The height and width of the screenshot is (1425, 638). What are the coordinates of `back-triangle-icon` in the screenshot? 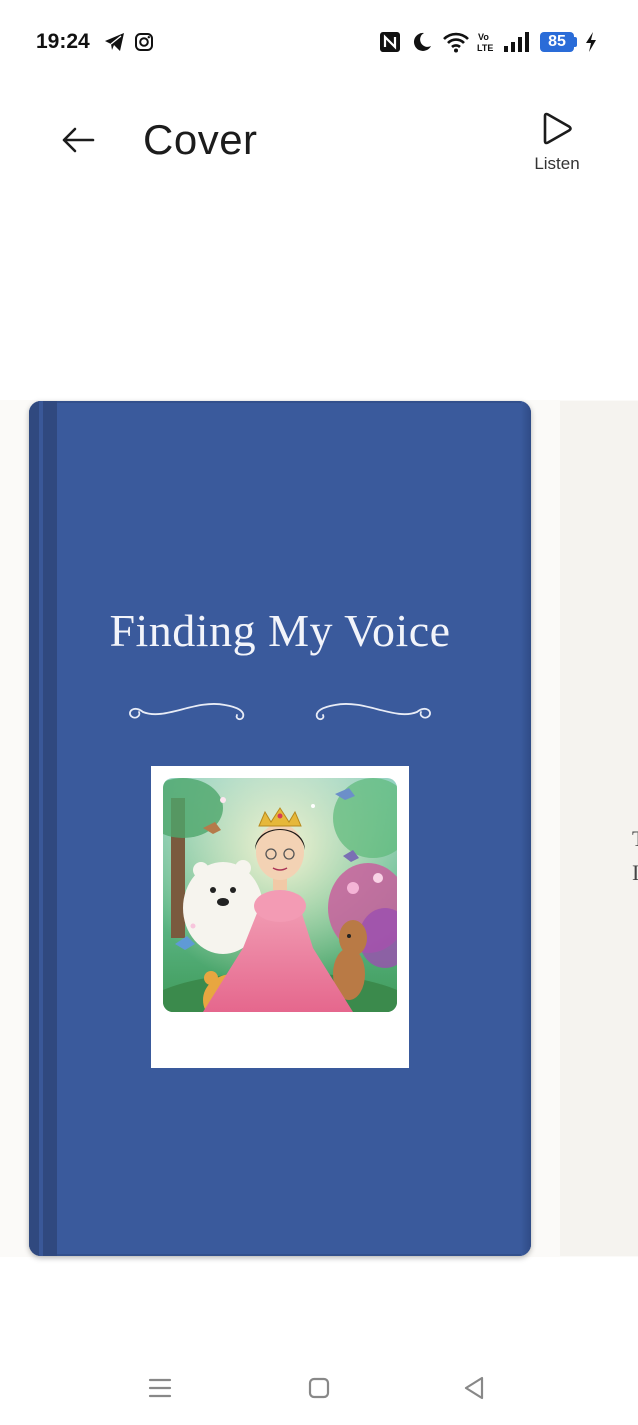 It's located at (474, 1388).